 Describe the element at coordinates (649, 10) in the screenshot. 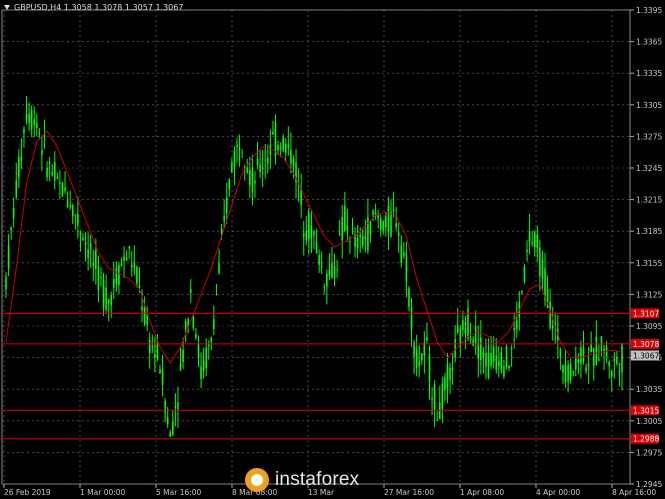

I see `y-tick-label: 1.3395` at that location.